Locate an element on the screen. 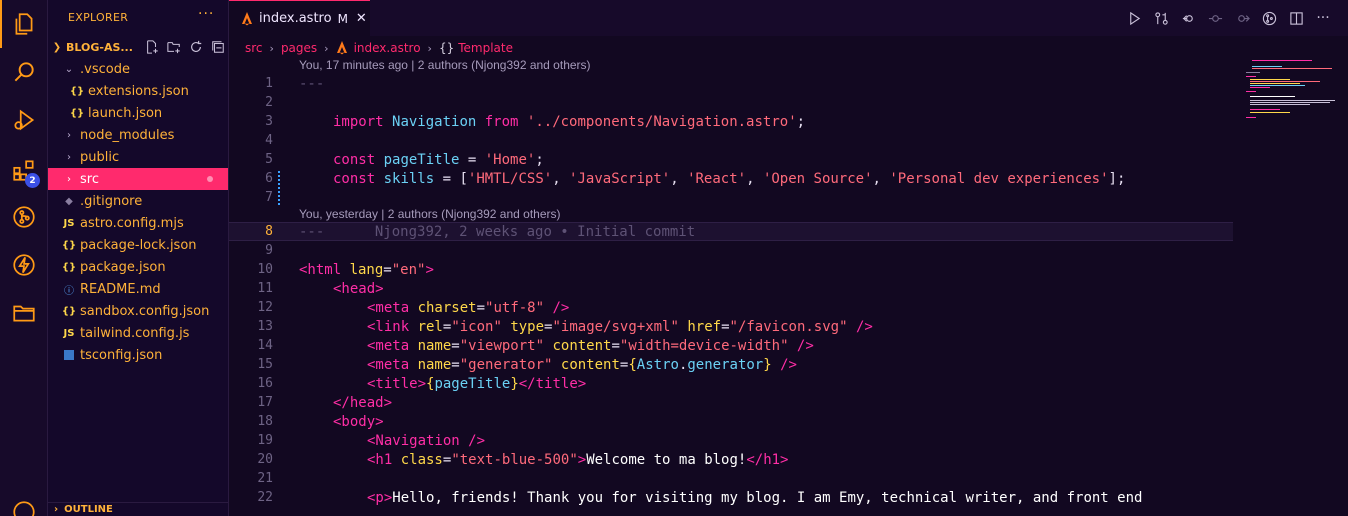 The width and height of the screenshot is (1348, 516). activity-bar: 2 is located at coordinates (24, 258).